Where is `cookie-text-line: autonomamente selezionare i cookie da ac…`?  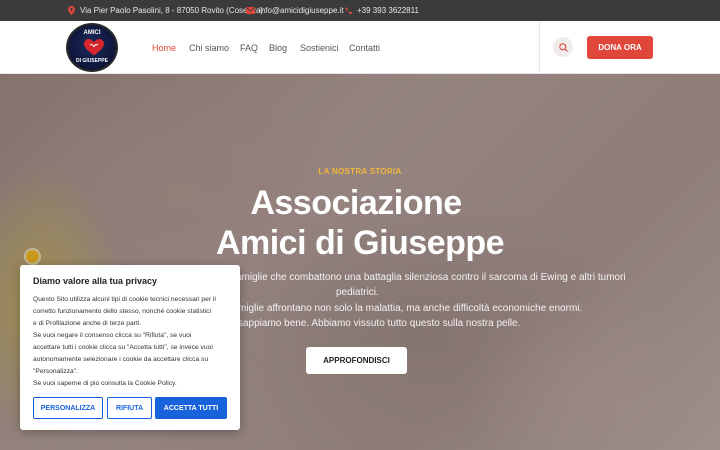
cookie-text-line: autonomamente selezionare i cookie da ac… is located at coordinates (121, 359).